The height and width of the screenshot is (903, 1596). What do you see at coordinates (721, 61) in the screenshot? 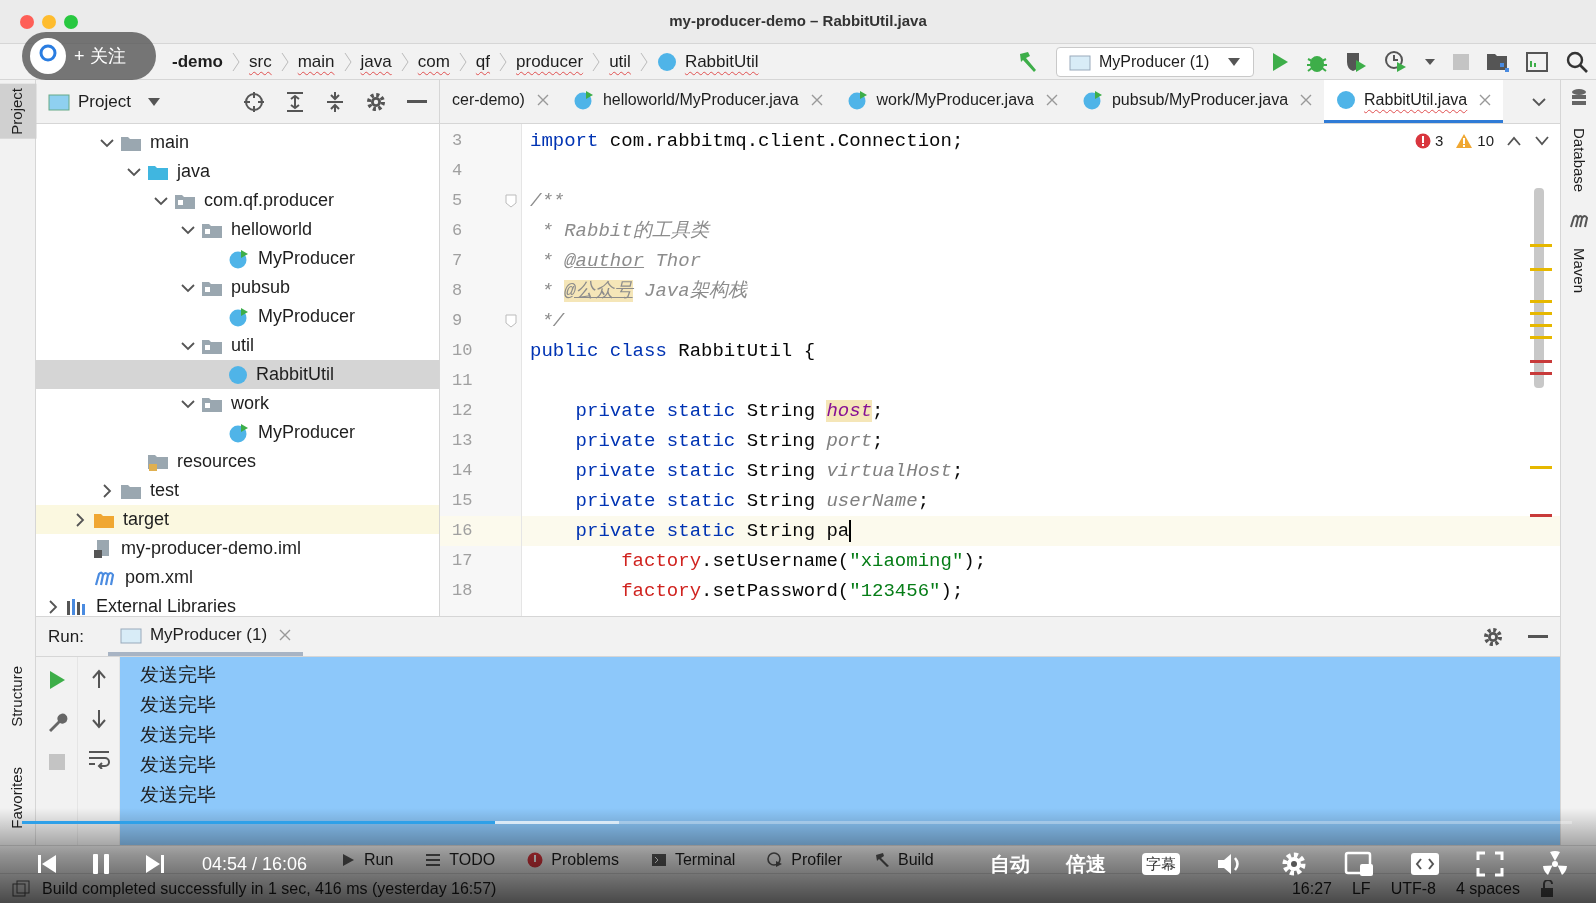
I see `breadcrumb-item: RabbitUtil` at bounding box center [721, 61].